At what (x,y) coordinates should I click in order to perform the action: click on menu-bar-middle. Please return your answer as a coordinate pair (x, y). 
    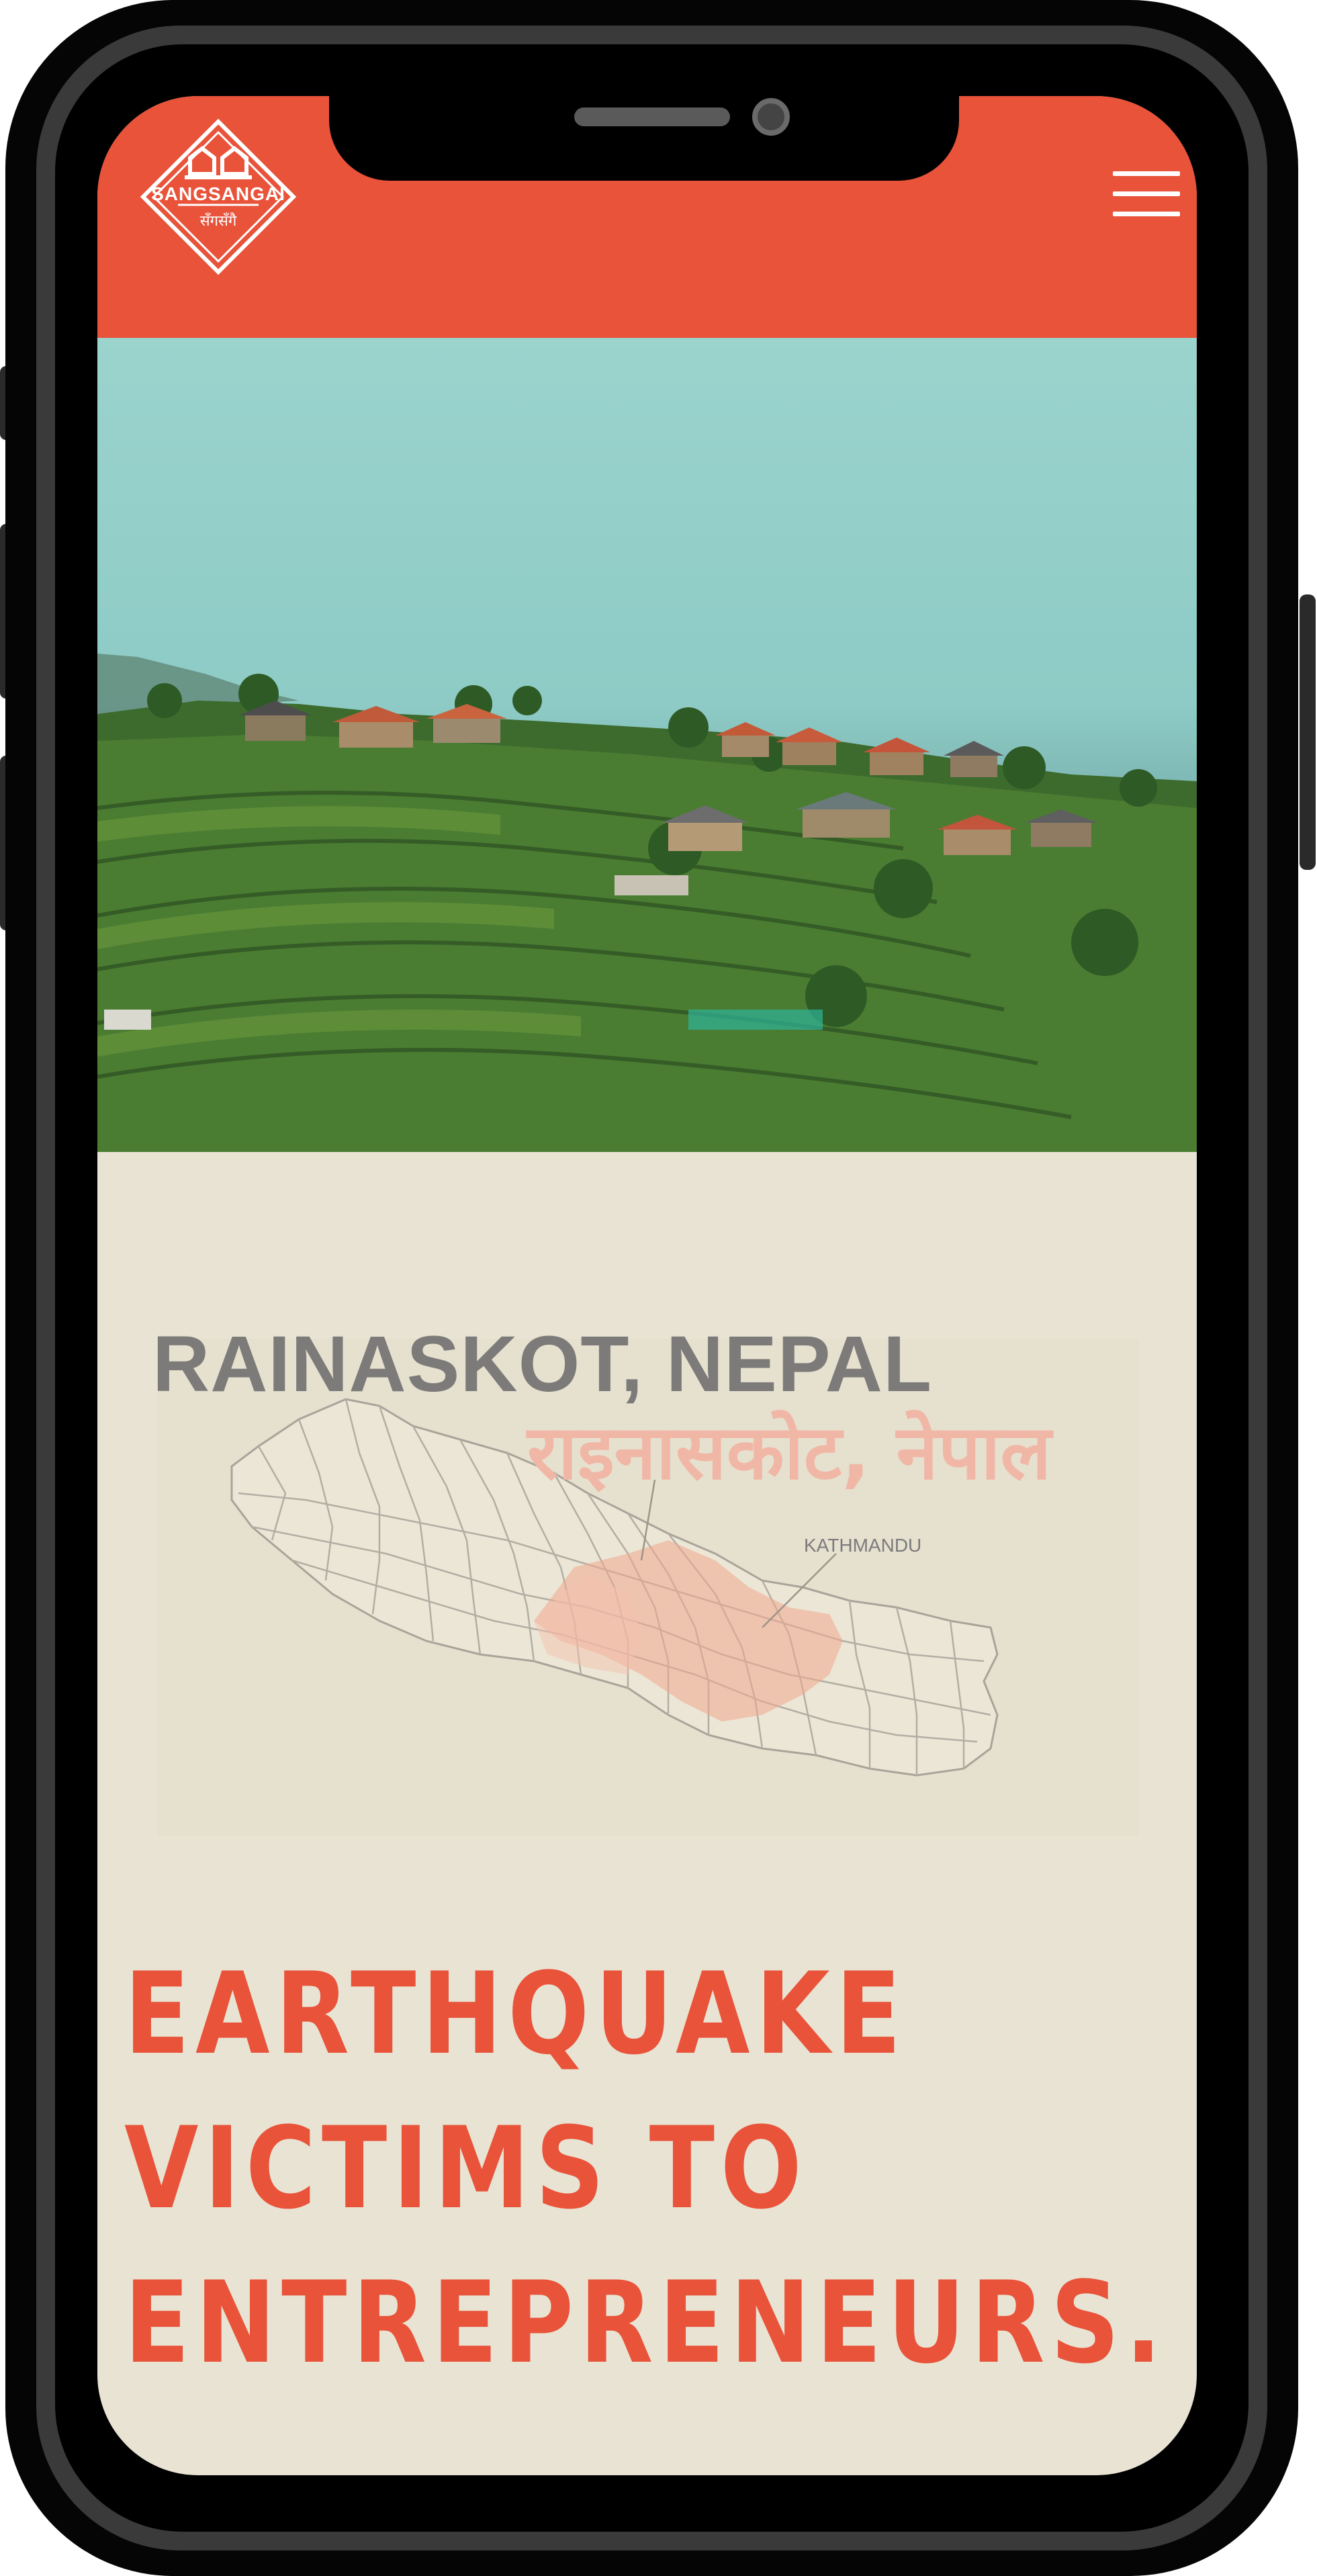
    Looking at the image, I should click on (1146, 194).